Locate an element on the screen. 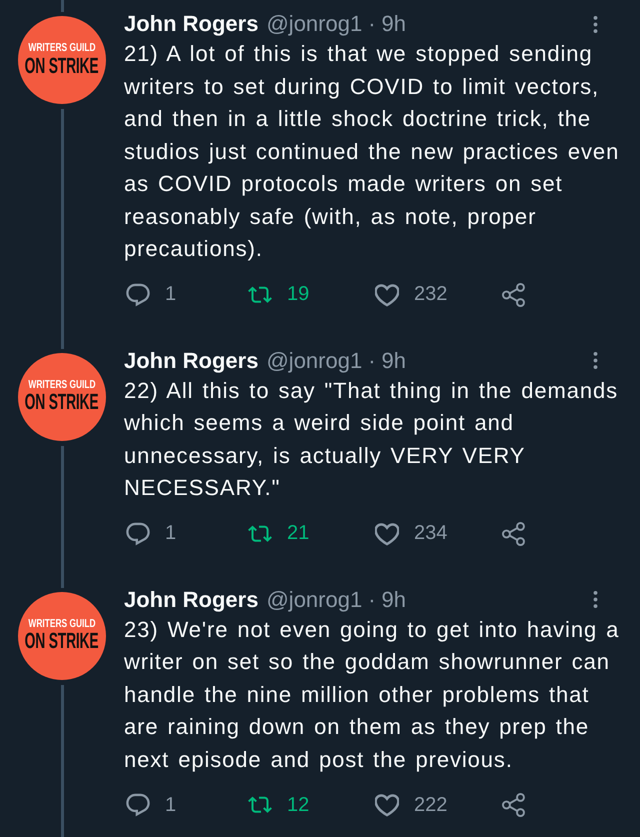 The height and width of the screenshot is (837, 640). like-button: 222 is located at coordinates (411, 805).